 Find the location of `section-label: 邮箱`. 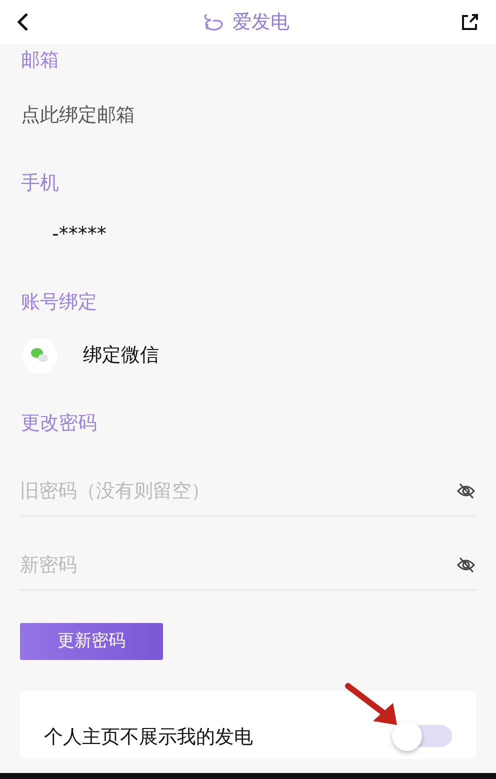

section-label: 邮箱 is located at coordinates (40, 60).